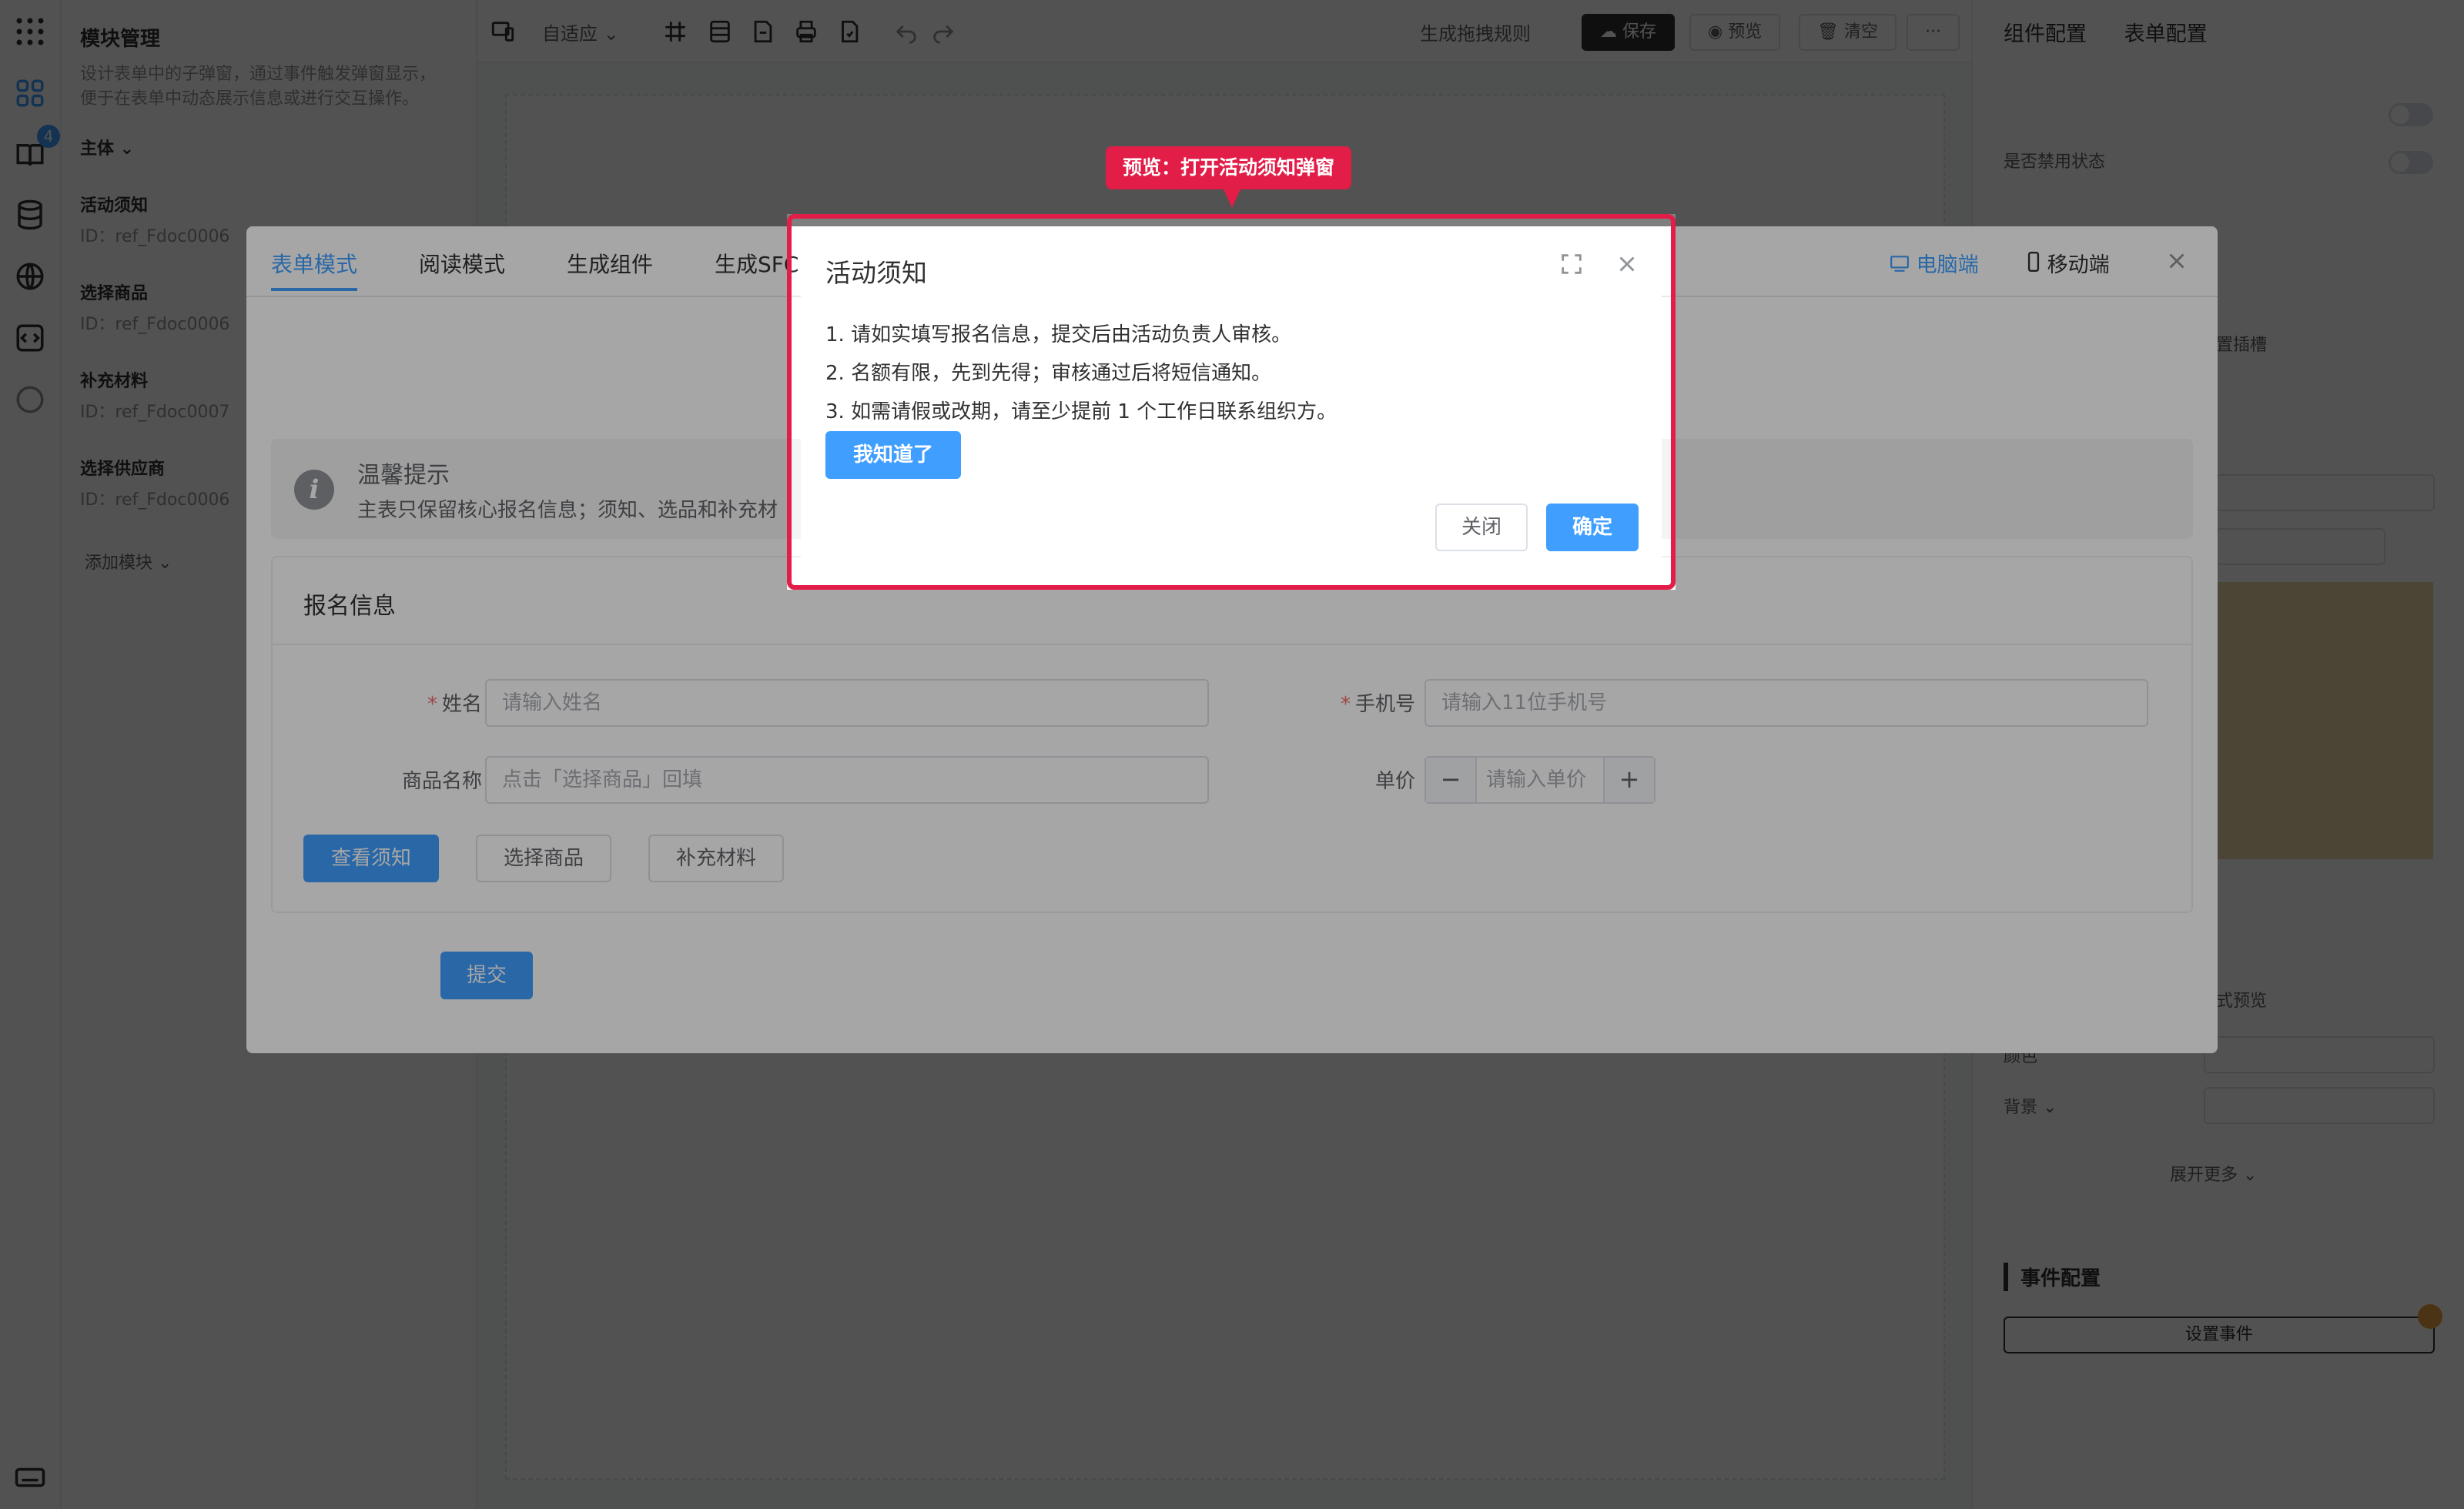  I want to click on callout-arrow, so click(1232, 198).